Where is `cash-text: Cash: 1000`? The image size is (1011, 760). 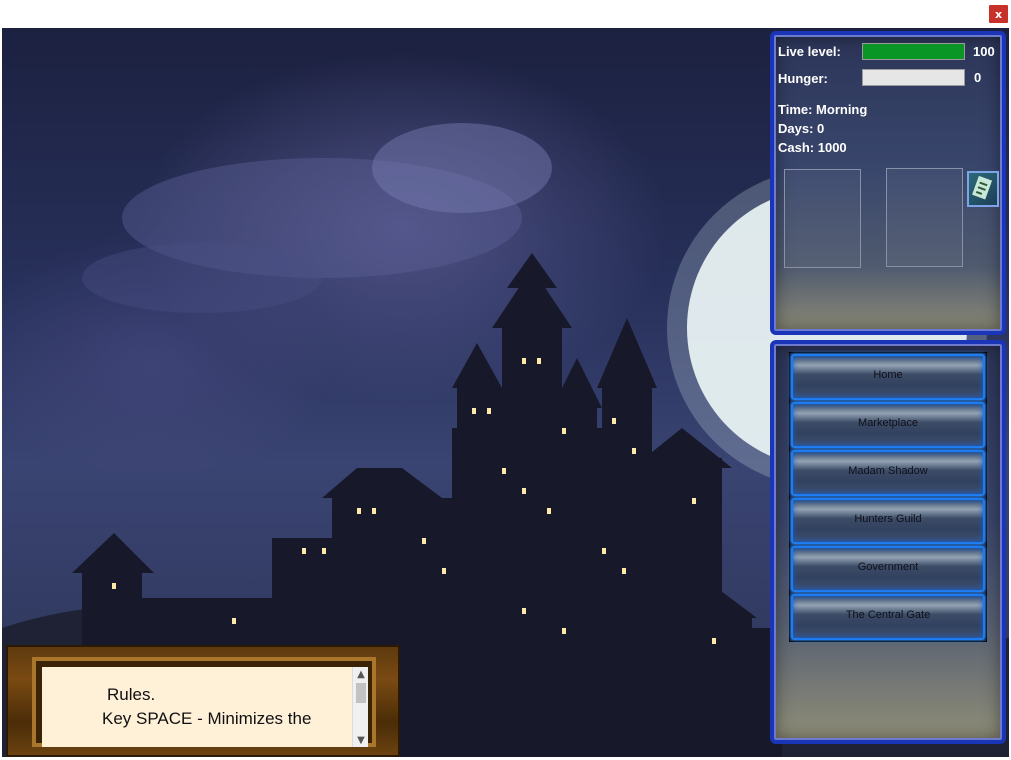
cash-text: Cash: 1000 is located at coordinates (812, 147).